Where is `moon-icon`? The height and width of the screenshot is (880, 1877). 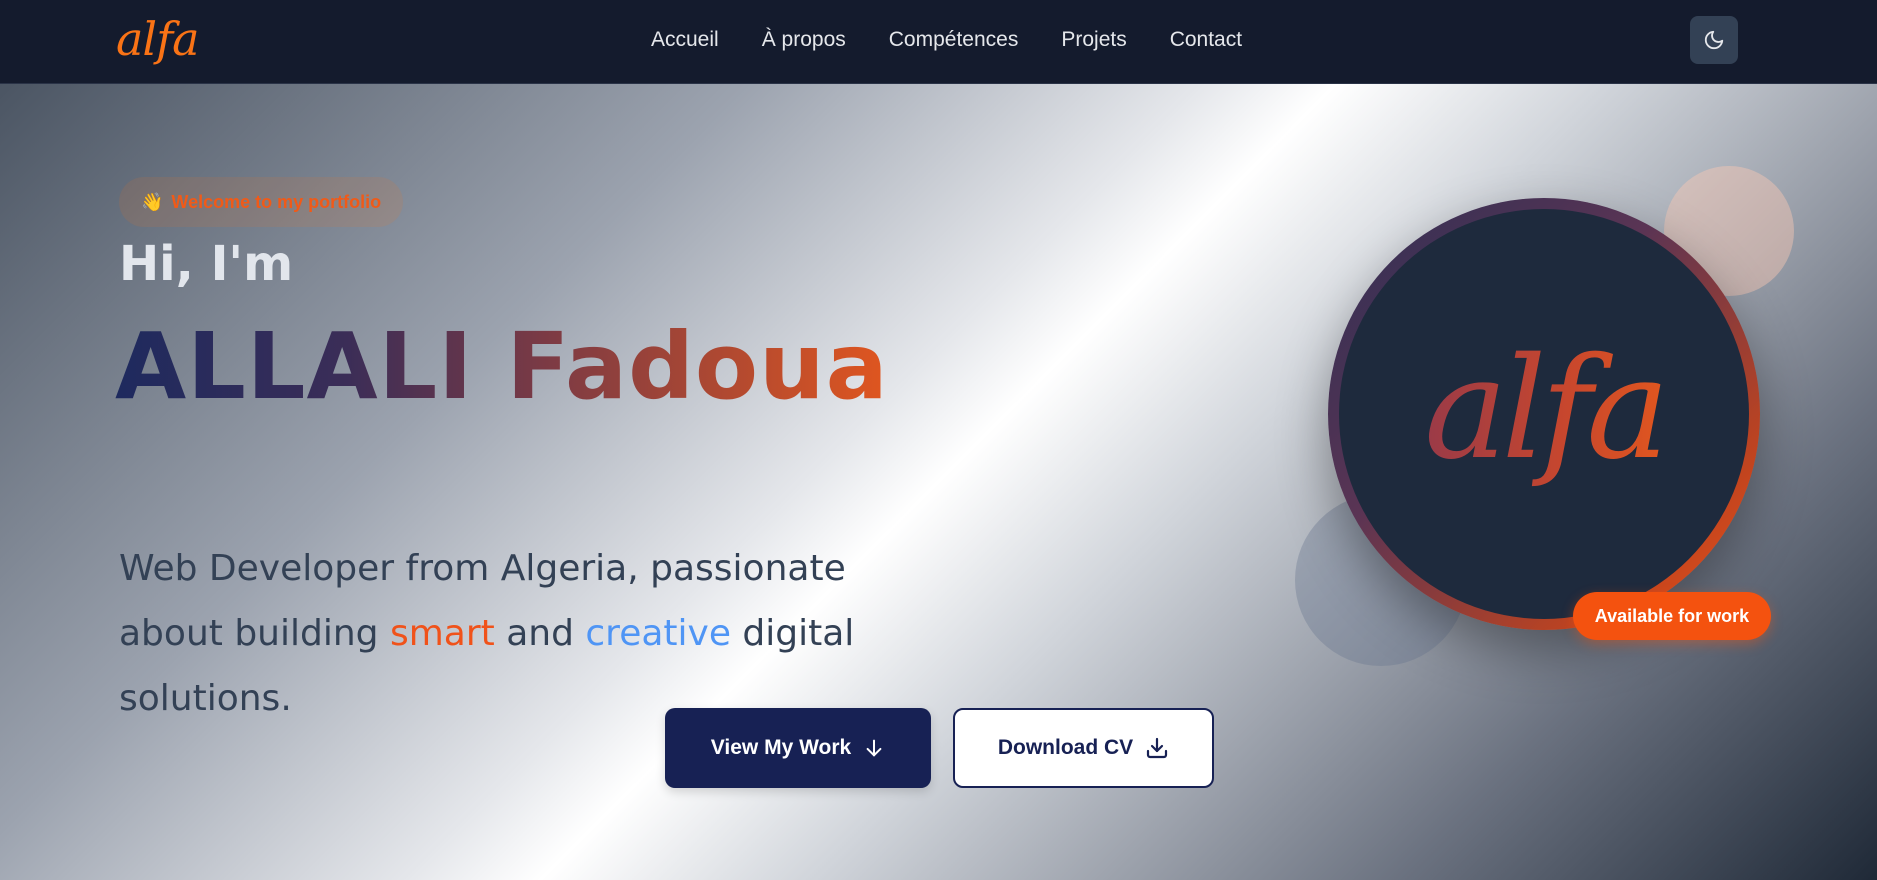 moon-icon is located at coordinates (1714, 40).